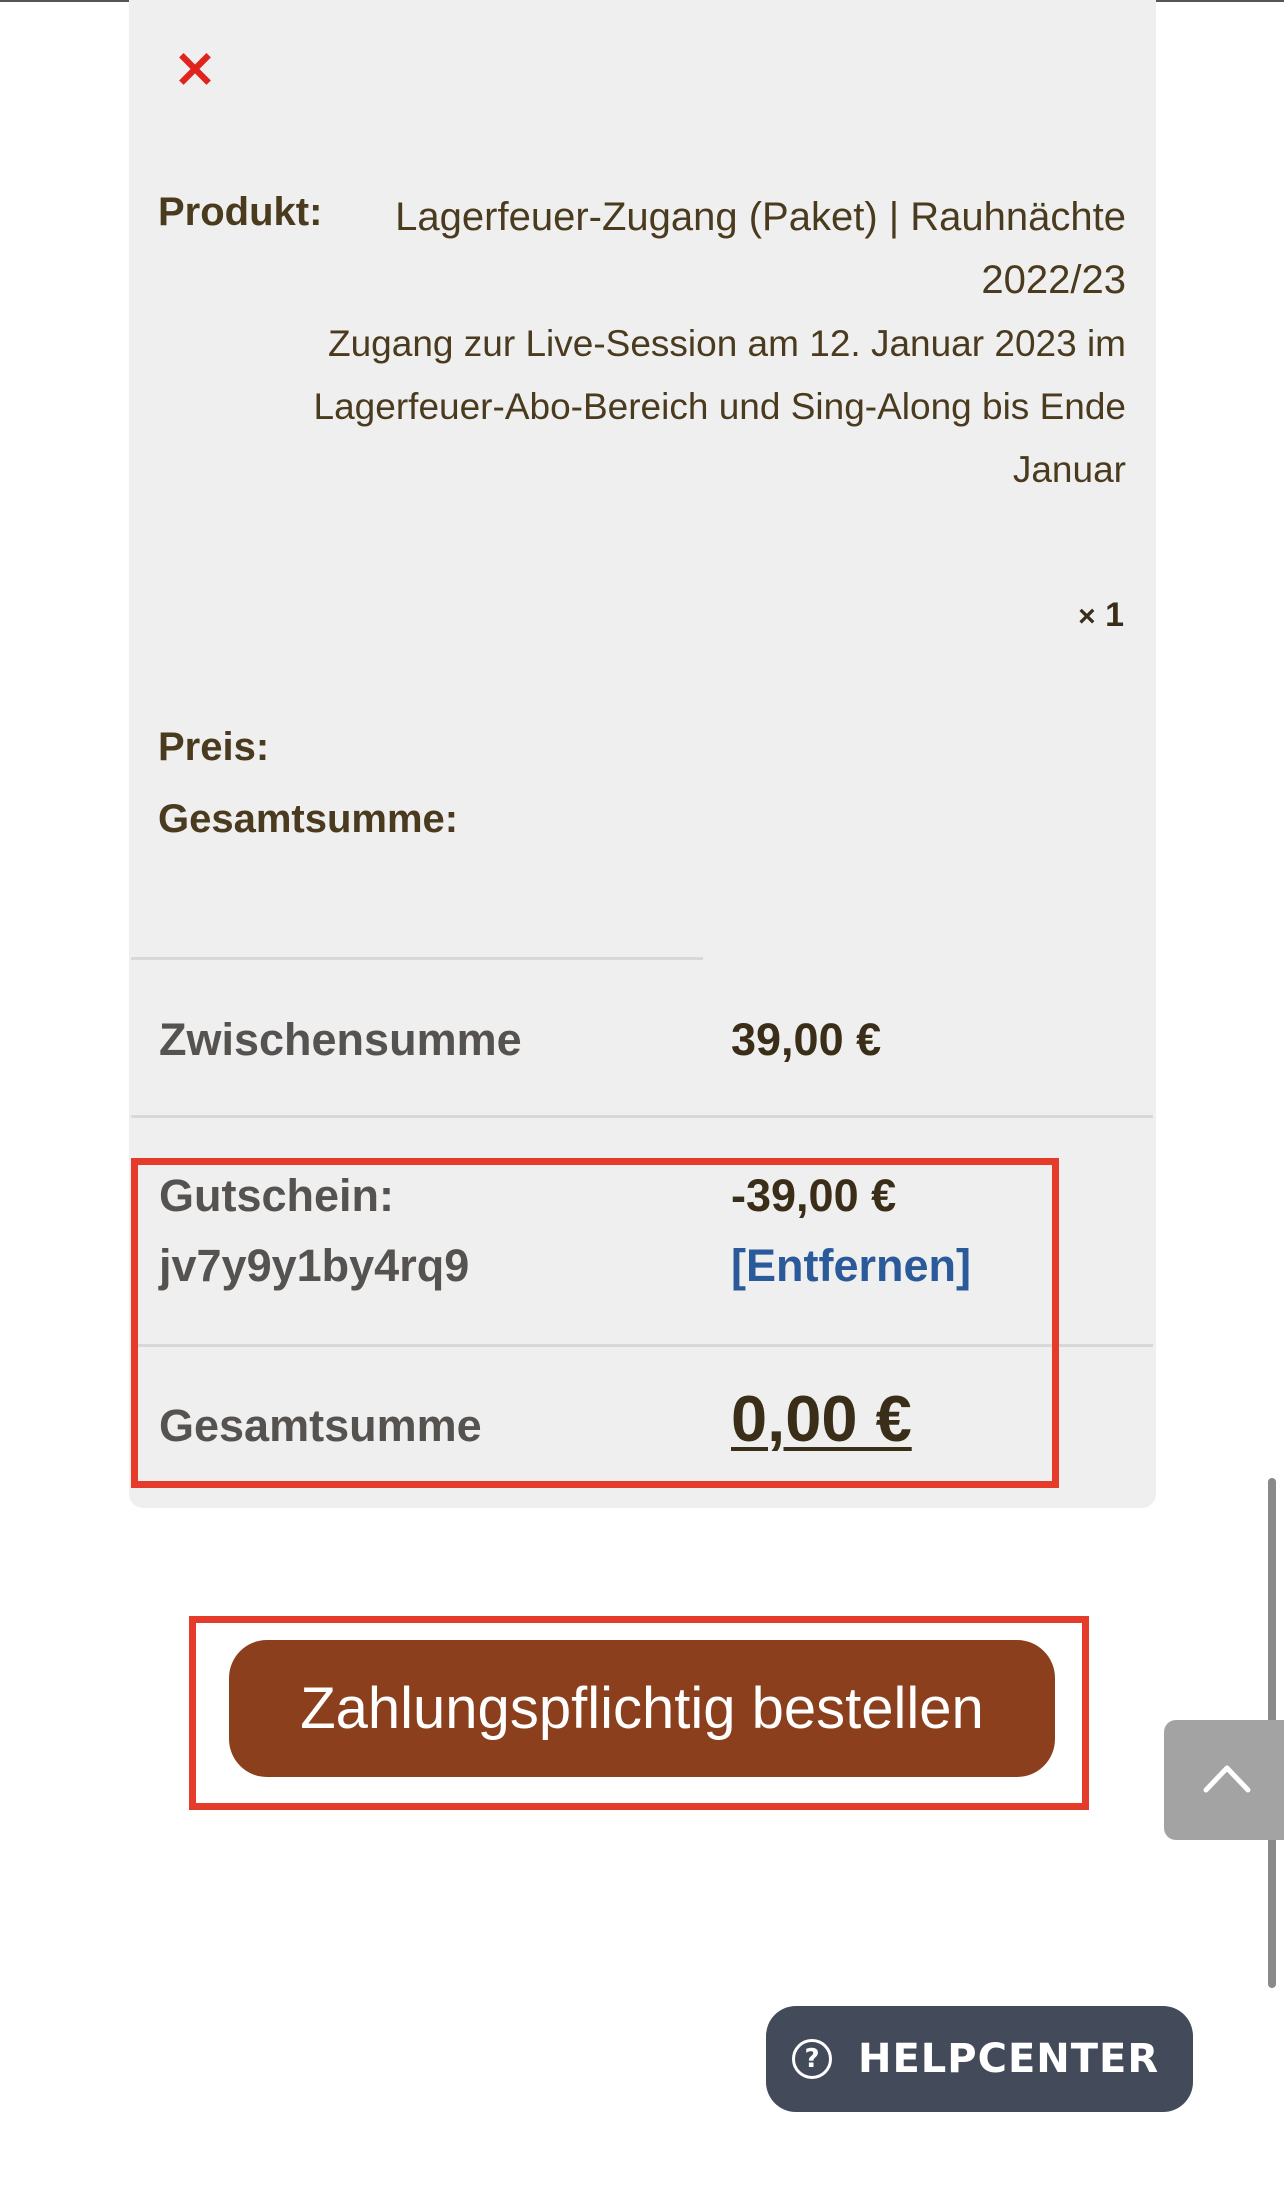  I want to click on close-icon: ×, so click(195, 68).